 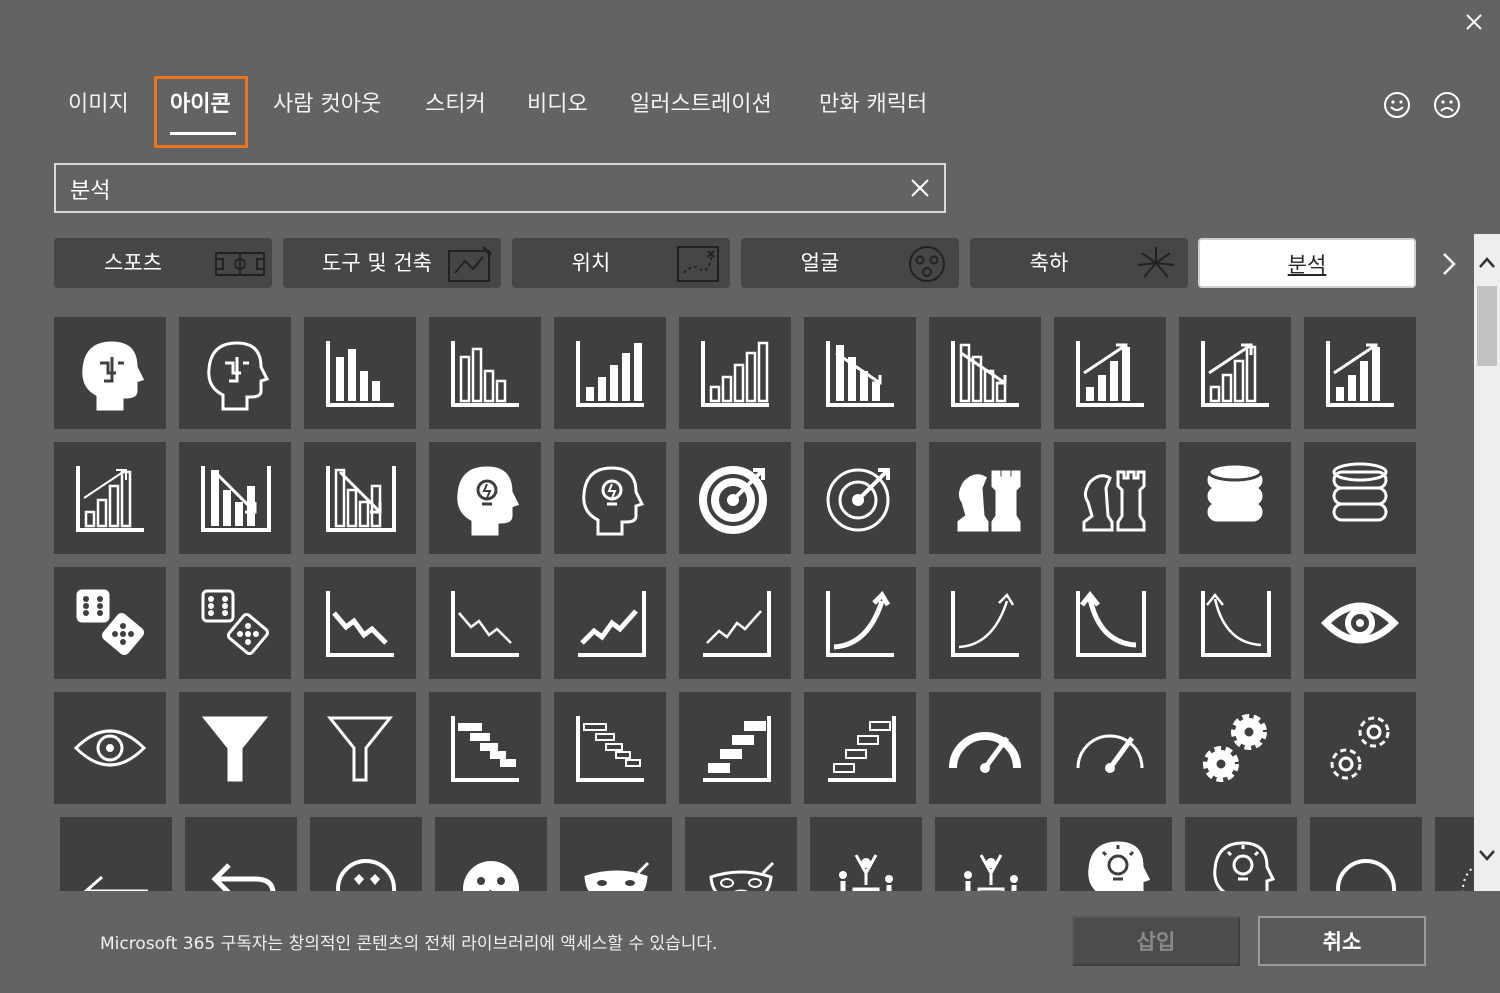 I want to click on gantt-chart-outline-icon, so click(x=610, y=749).